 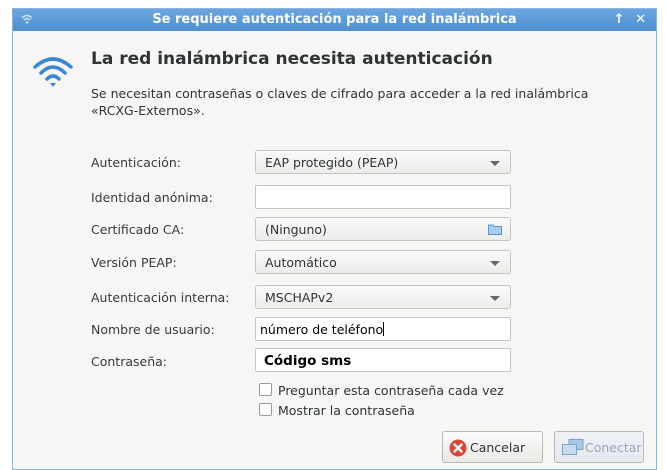 I want to click on ask-password-checkbox: Preguntar esta contraseña cada vez, so click(x=381, y=390).